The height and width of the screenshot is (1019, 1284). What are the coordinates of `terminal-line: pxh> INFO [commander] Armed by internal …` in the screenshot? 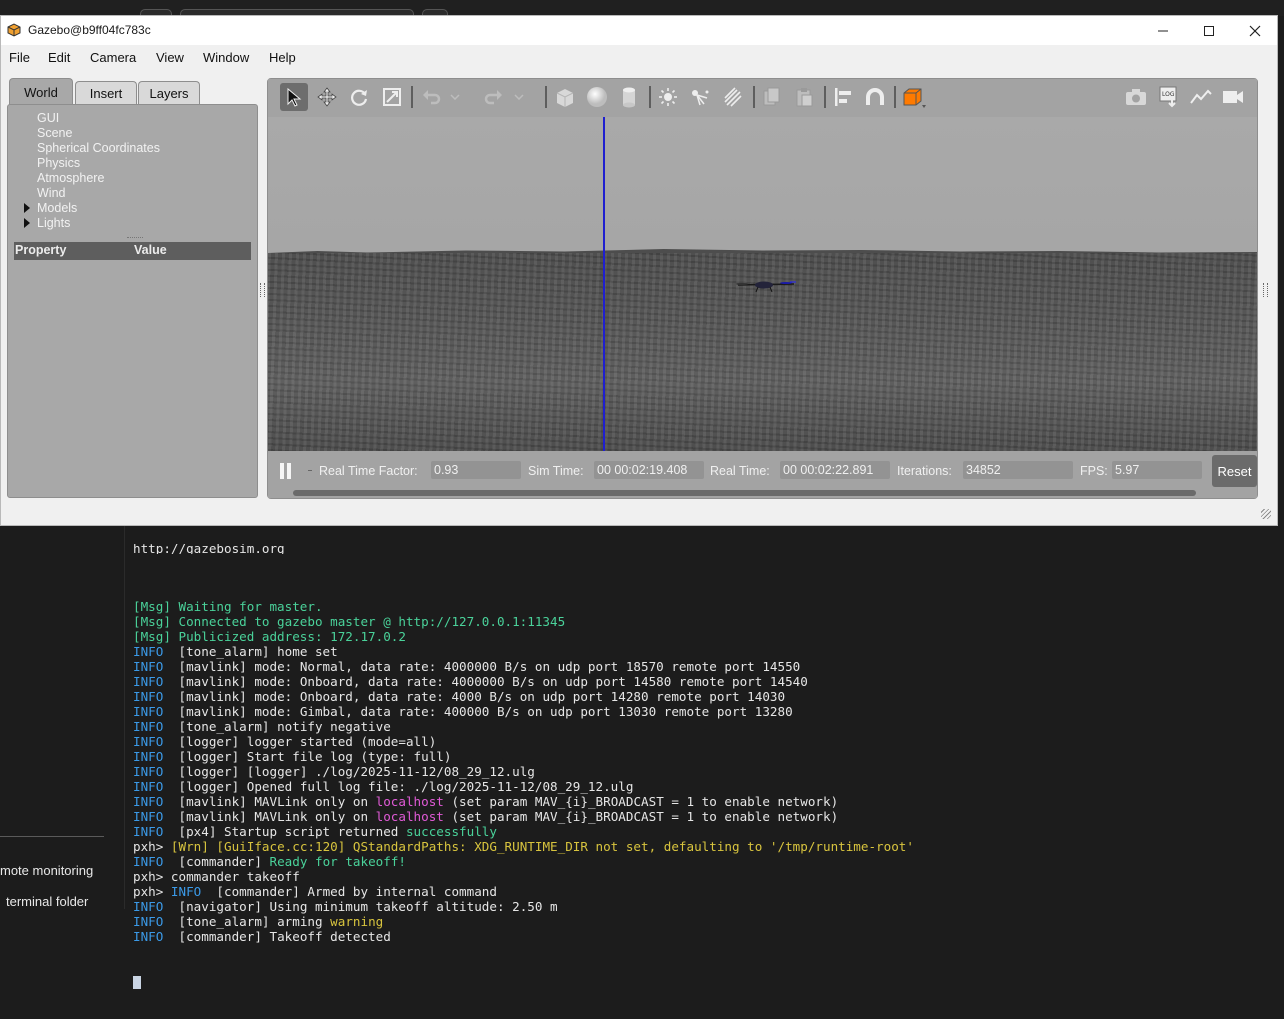 It's located at (708, 891).